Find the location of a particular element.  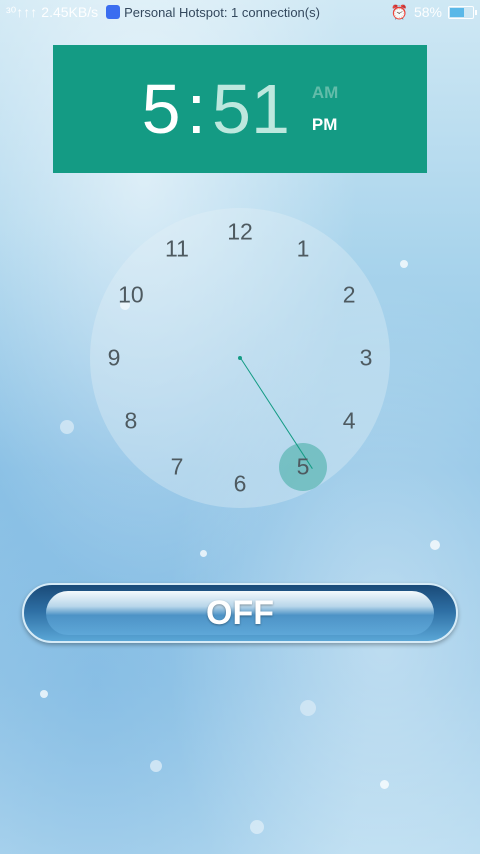

dial-number-6: 6 is located at coordinates (240, 484).